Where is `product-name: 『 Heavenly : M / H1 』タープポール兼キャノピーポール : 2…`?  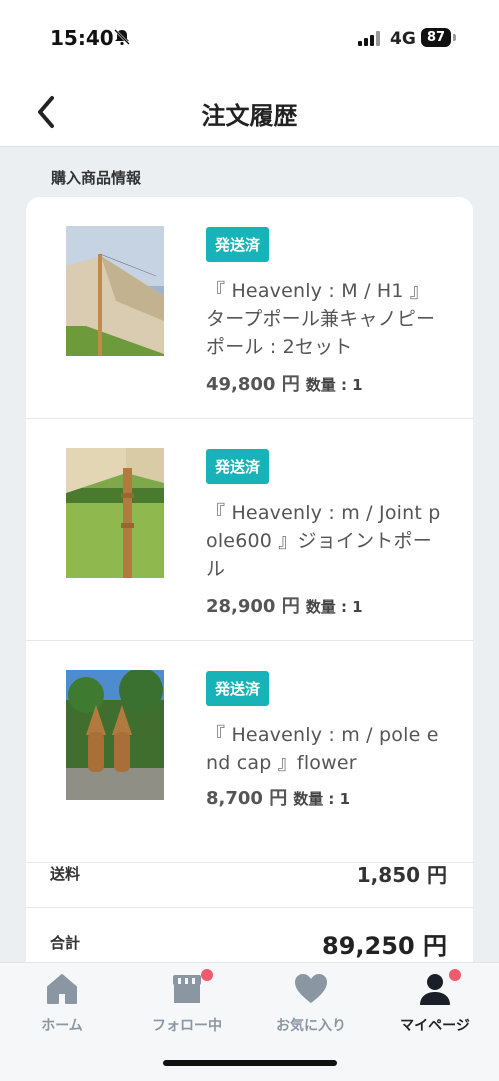 product-name: 『 Heavenly : M / H1 』タープポール兼キャノピーポール : 2… is located at coordinates (326, 319).